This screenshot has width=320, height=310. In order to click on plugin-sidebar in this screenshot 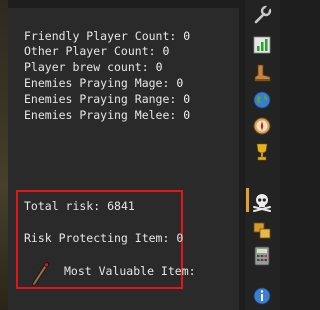, I will do `click(262, 155)`.